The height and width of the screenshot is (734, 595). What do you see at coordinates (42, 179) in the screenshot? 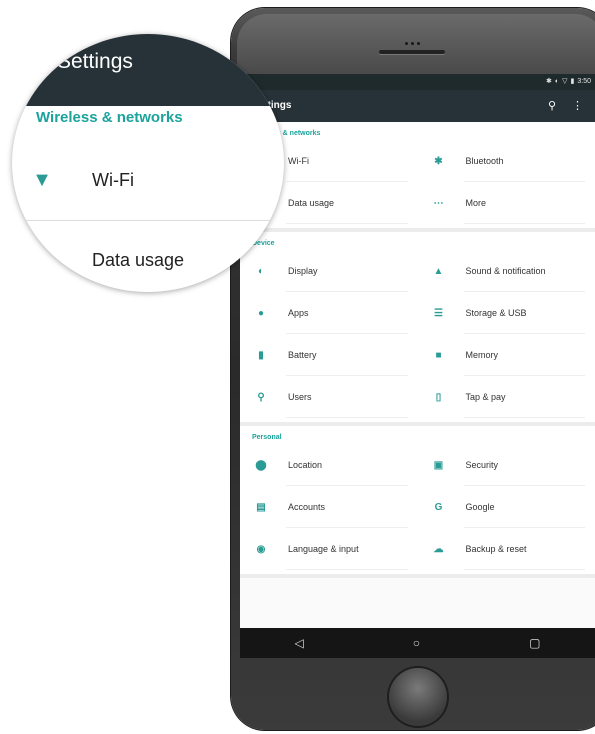
I see `wifi-icon: ▼` at bounding box center [42, 179].